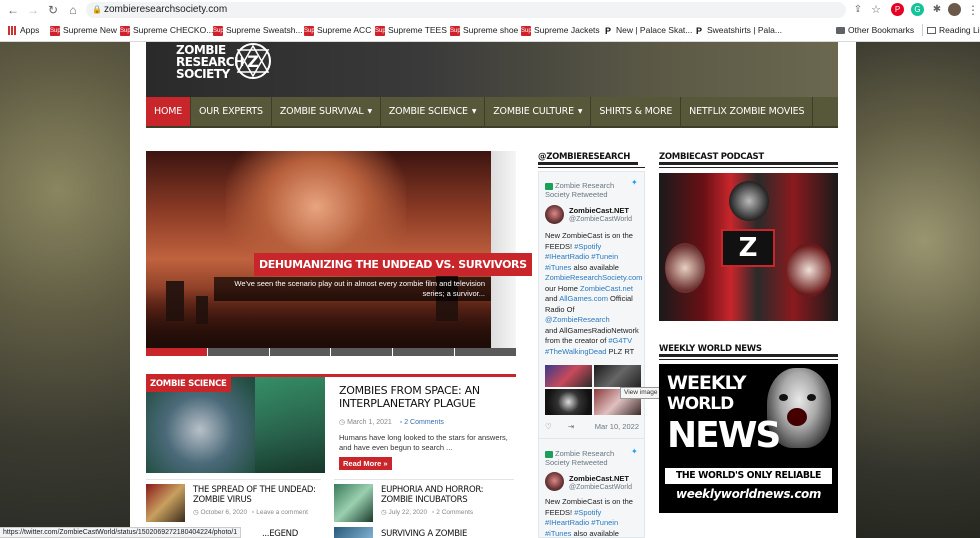 The height and width of the screenshot is (538, 980). I want to click on post-title: THE SPREAD OF THE UNDEAD: ZOMBIE VIRUS, so click(257, 495).